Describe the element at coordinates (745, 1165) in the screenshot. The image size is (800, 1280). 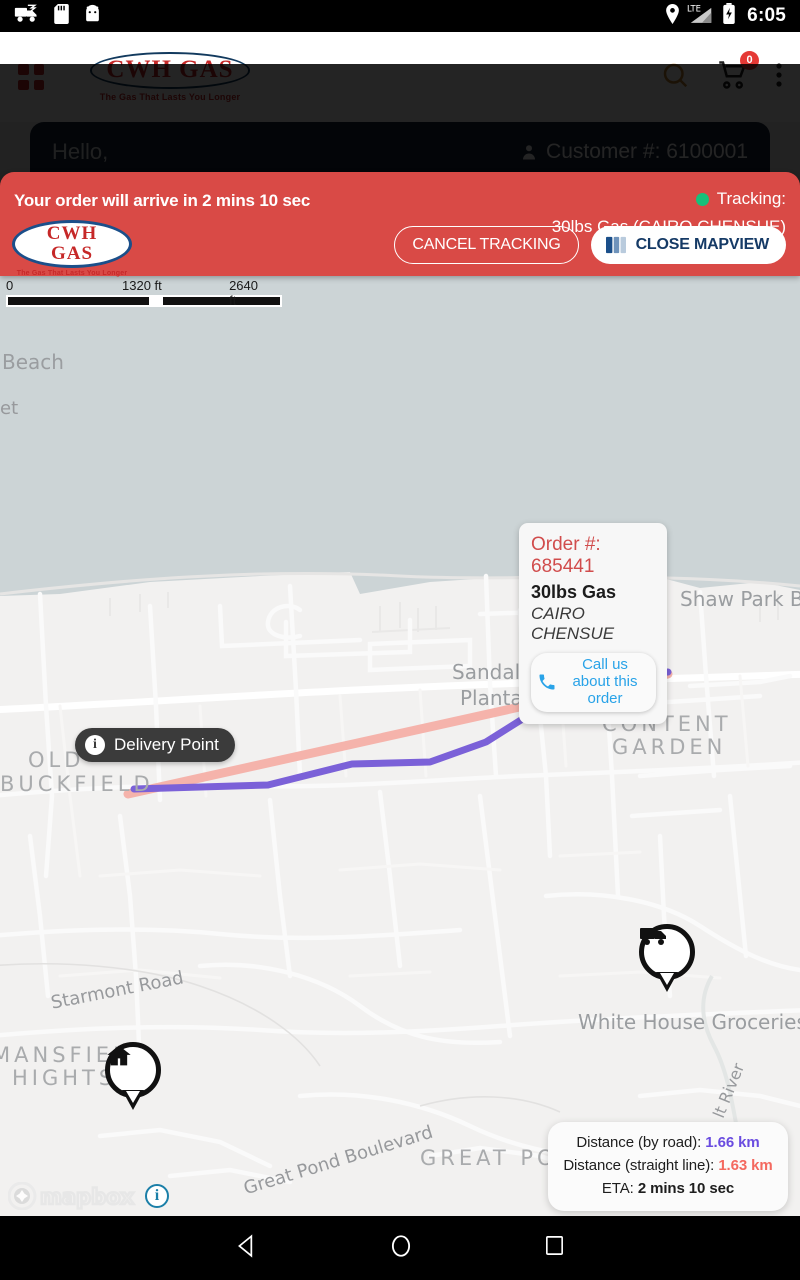
I see `distance-straight-value: 1.63 km` at that location.